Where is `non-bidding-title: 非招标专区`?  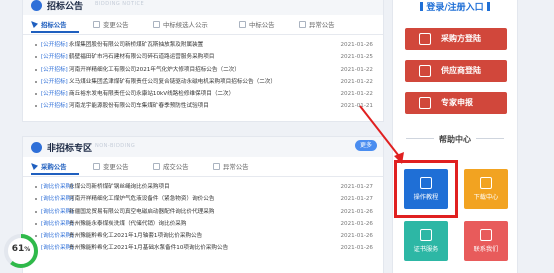
non-bidding-title: 非招标专区 is located at coordinates (70, 149).